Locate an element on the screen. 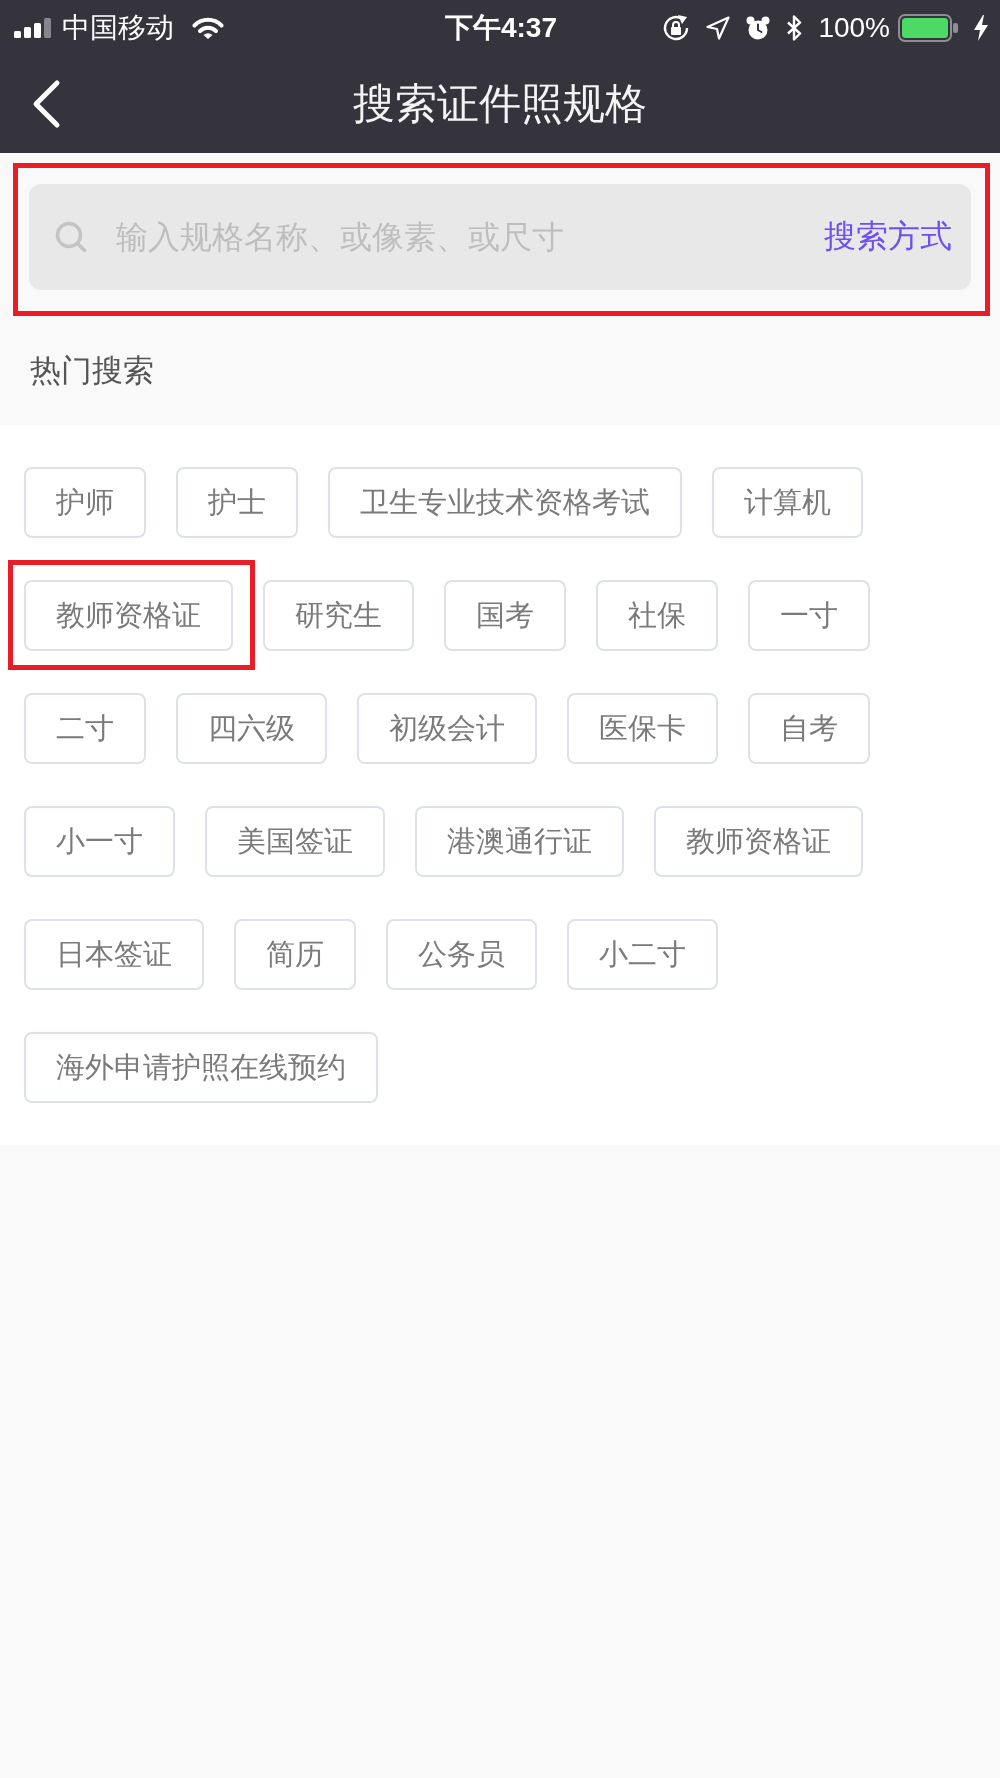 The image size is (1000, 1778). search-tag: 二寸 is located at coordinates (85, 728).